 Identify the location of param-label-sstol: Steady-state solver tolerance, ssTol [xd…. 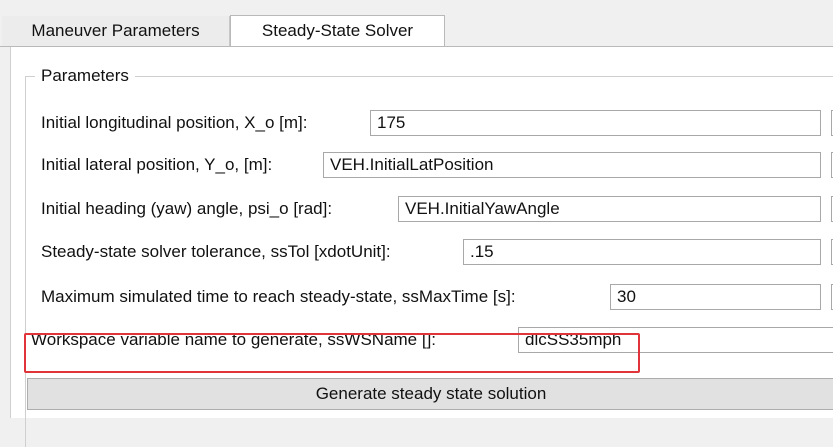
(216, 251).